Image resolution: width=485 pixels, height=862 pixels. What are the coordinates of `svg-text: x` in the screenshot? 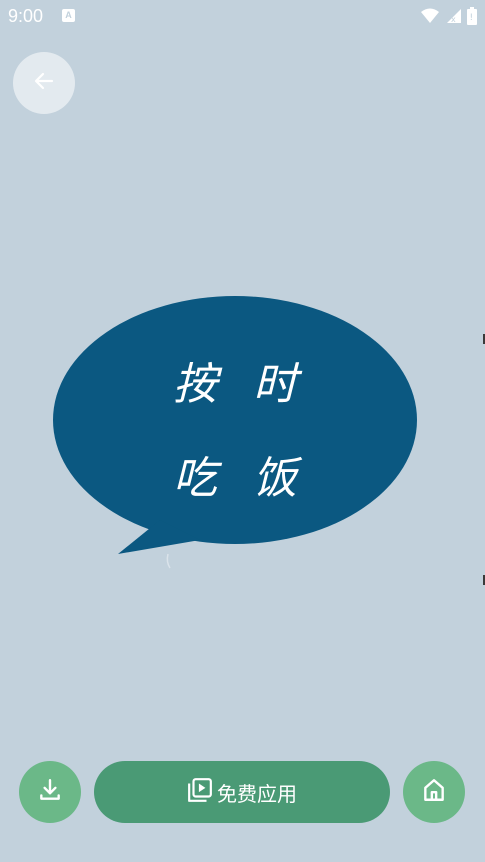 It's located at (453, 19).